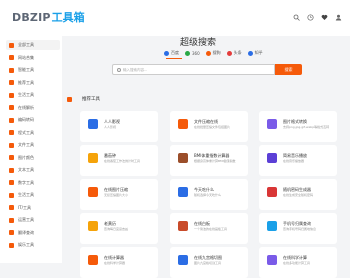  I want to click on search-engine-tab: 知乎, so click(255, 53).